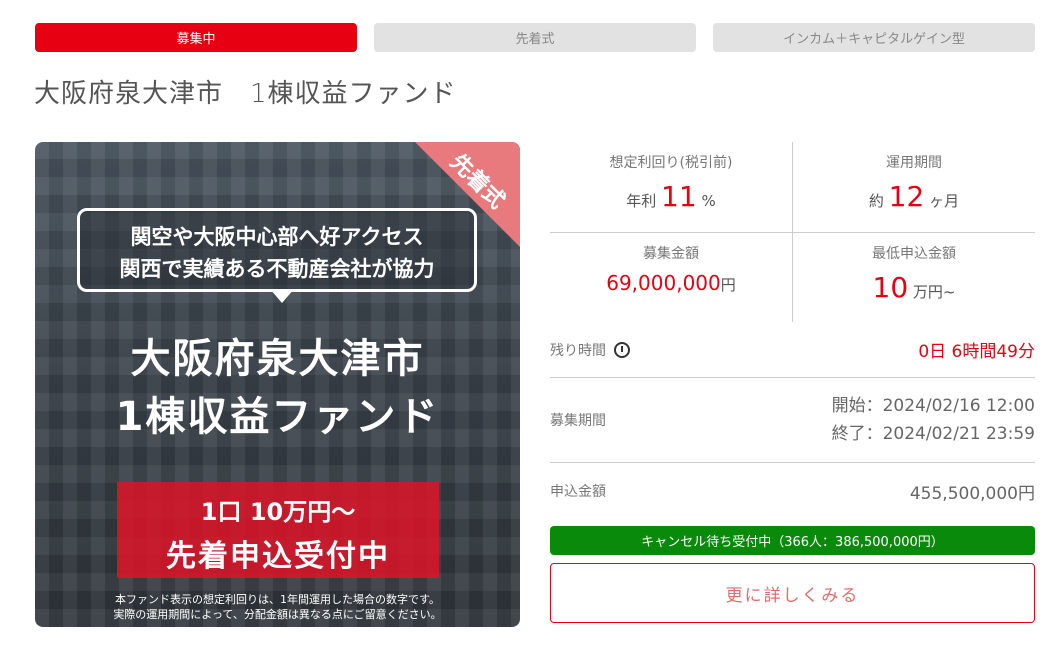 The image size is (1062, 661). Describe the element at coordinates (976, 352) in the screenshot. I see `remaining-time-value: 0日 6時間49分` at that location.